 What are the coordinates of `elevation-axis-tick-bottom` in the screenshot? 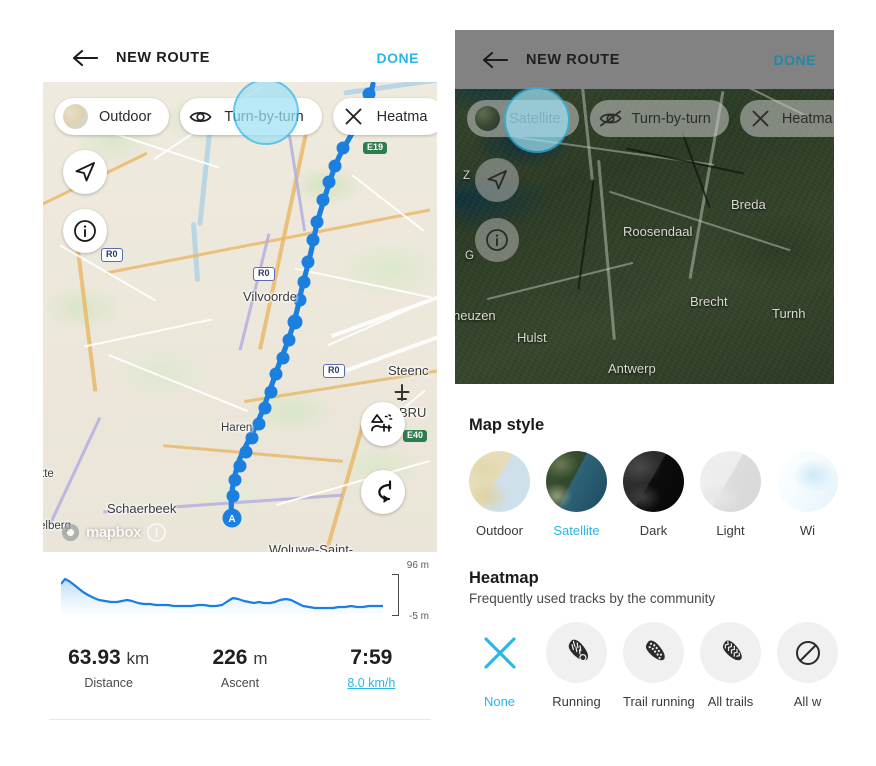 It's located at (395, 615).